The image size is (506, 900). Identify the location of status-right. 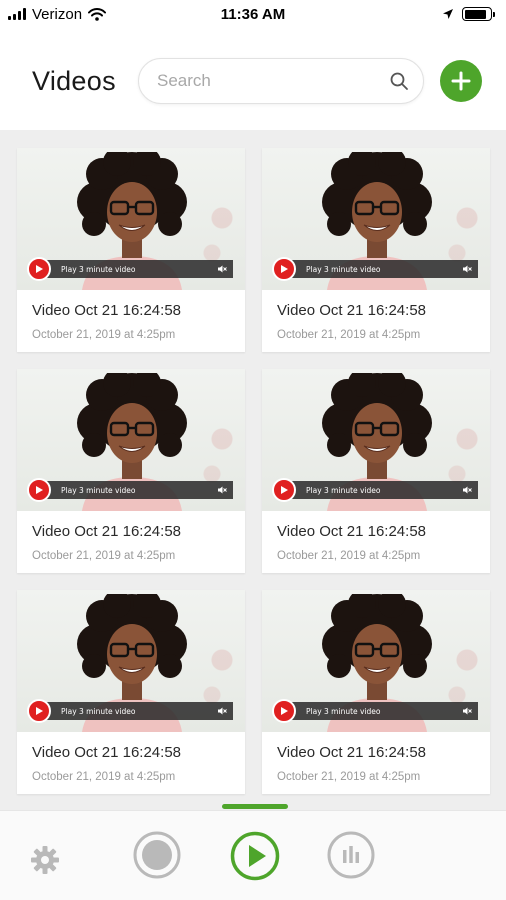
(468, 14).